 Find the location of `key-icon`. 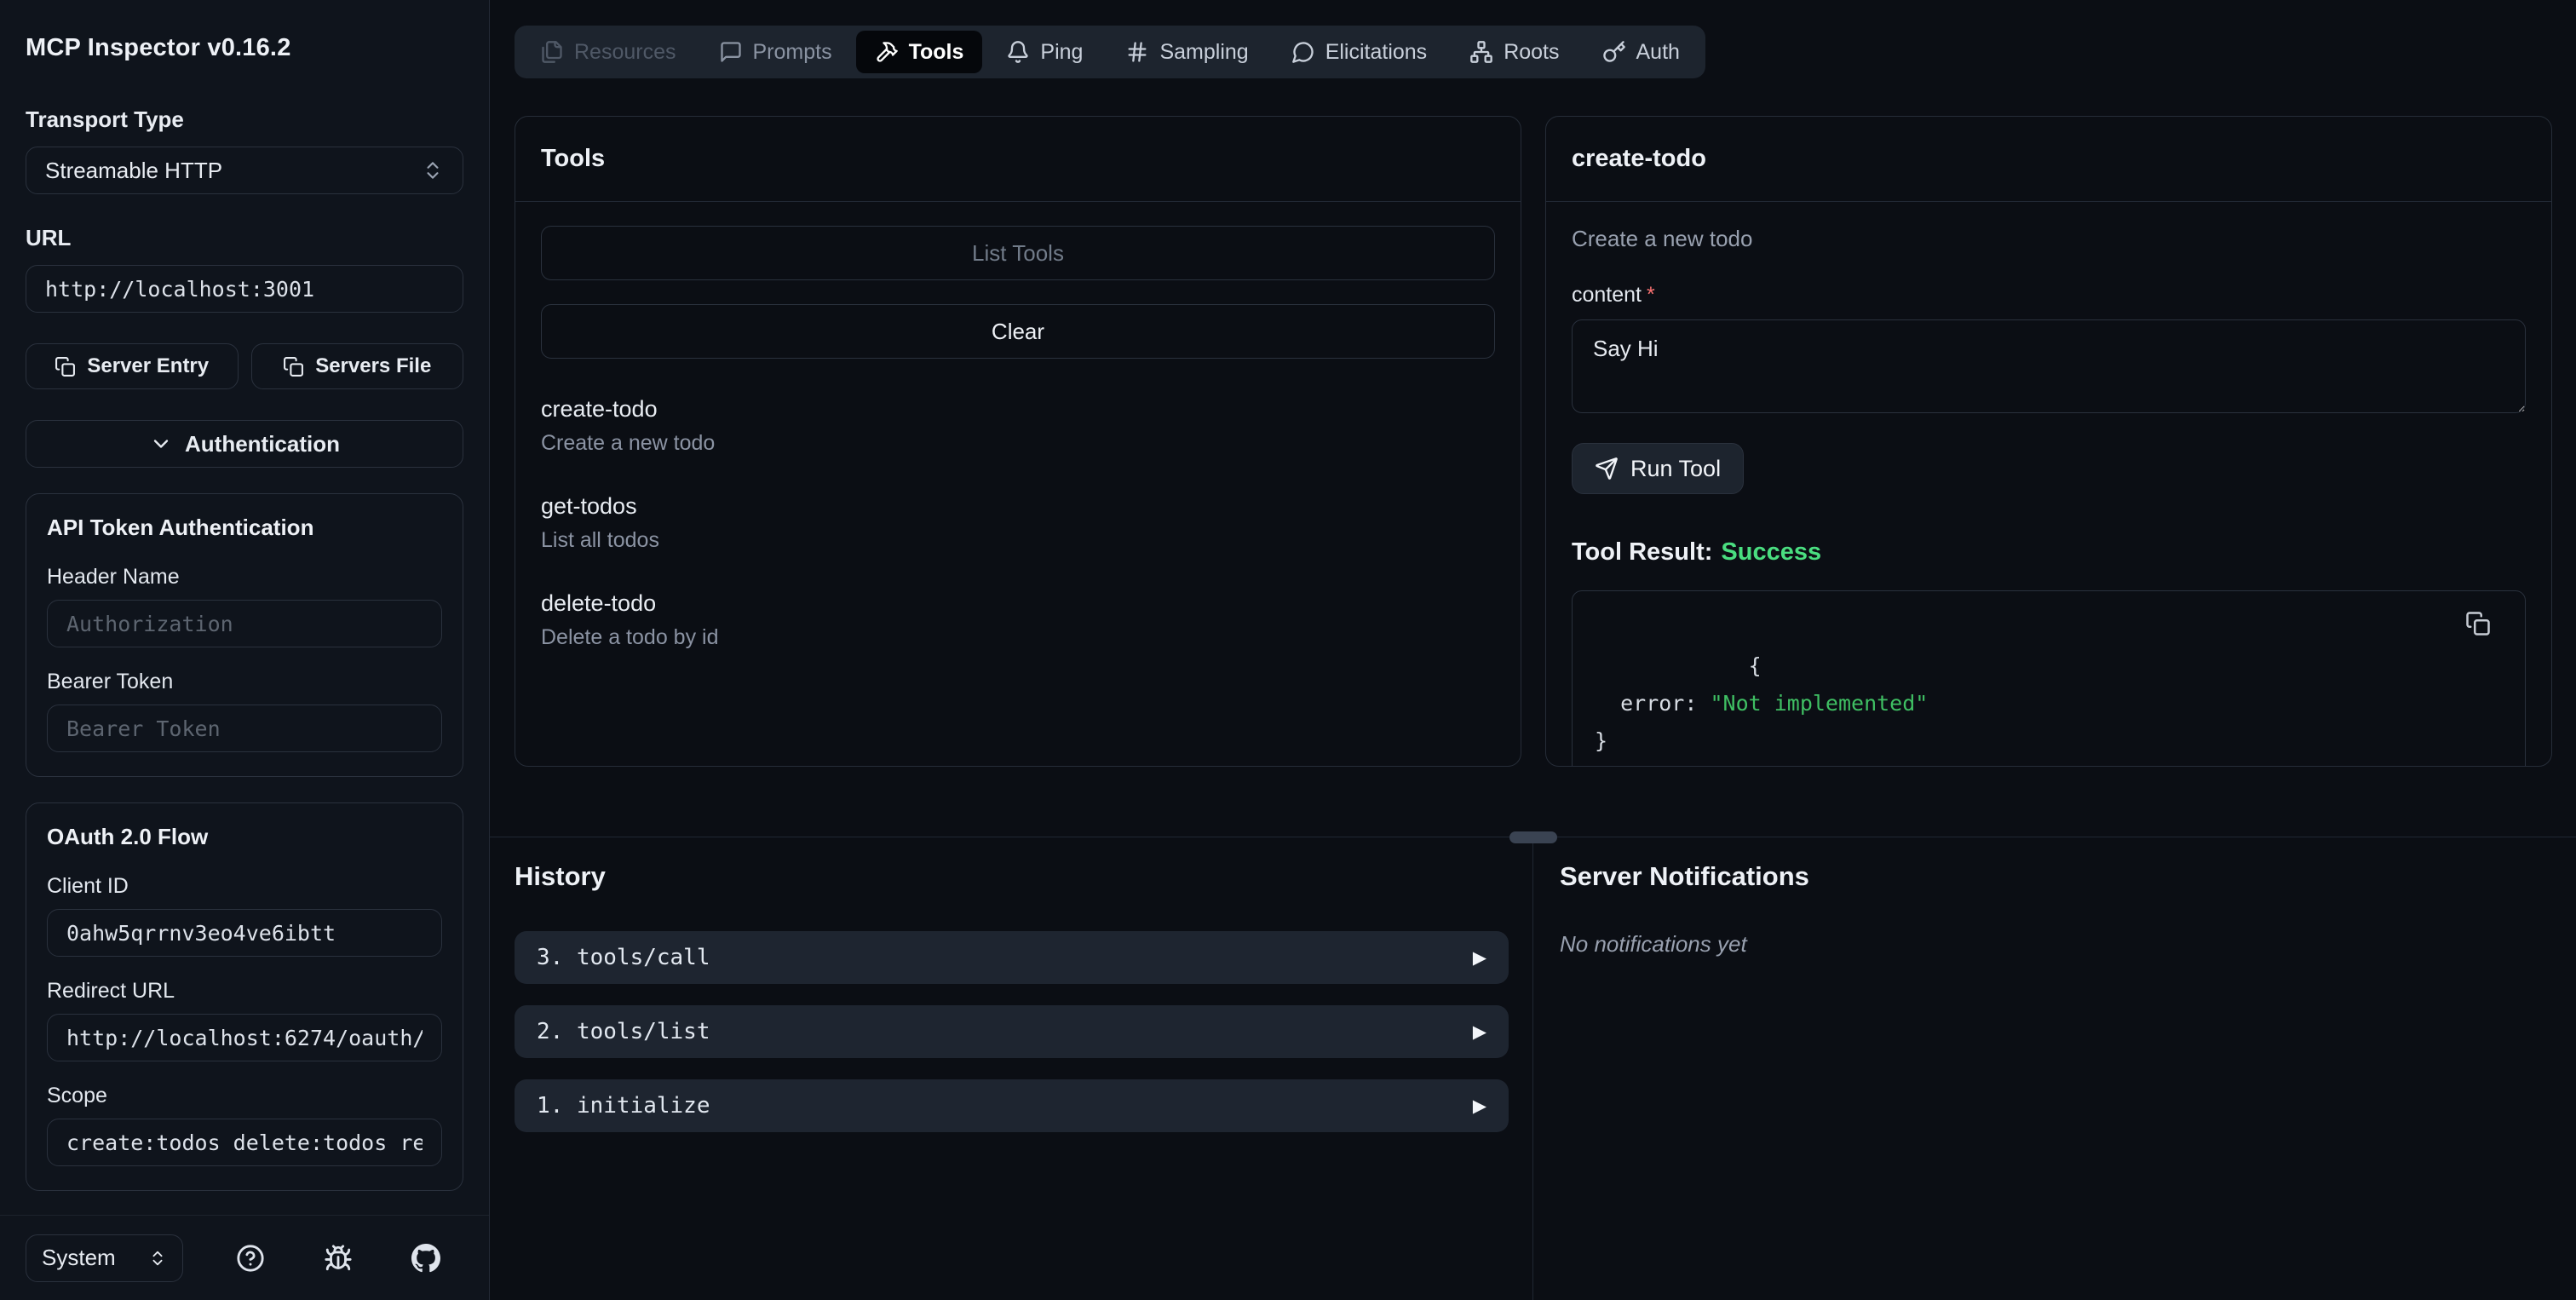

key-icon is located at coordinates (1614, 52).